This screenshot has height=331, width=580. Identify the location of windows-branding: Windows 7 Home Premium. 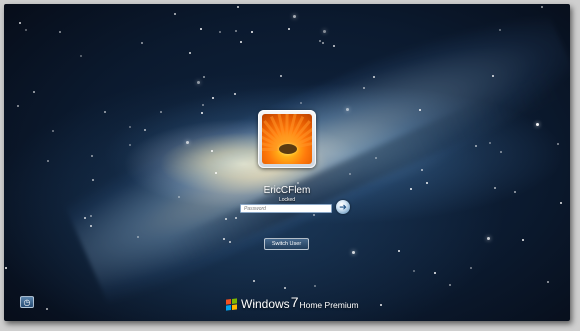
(292, 302).